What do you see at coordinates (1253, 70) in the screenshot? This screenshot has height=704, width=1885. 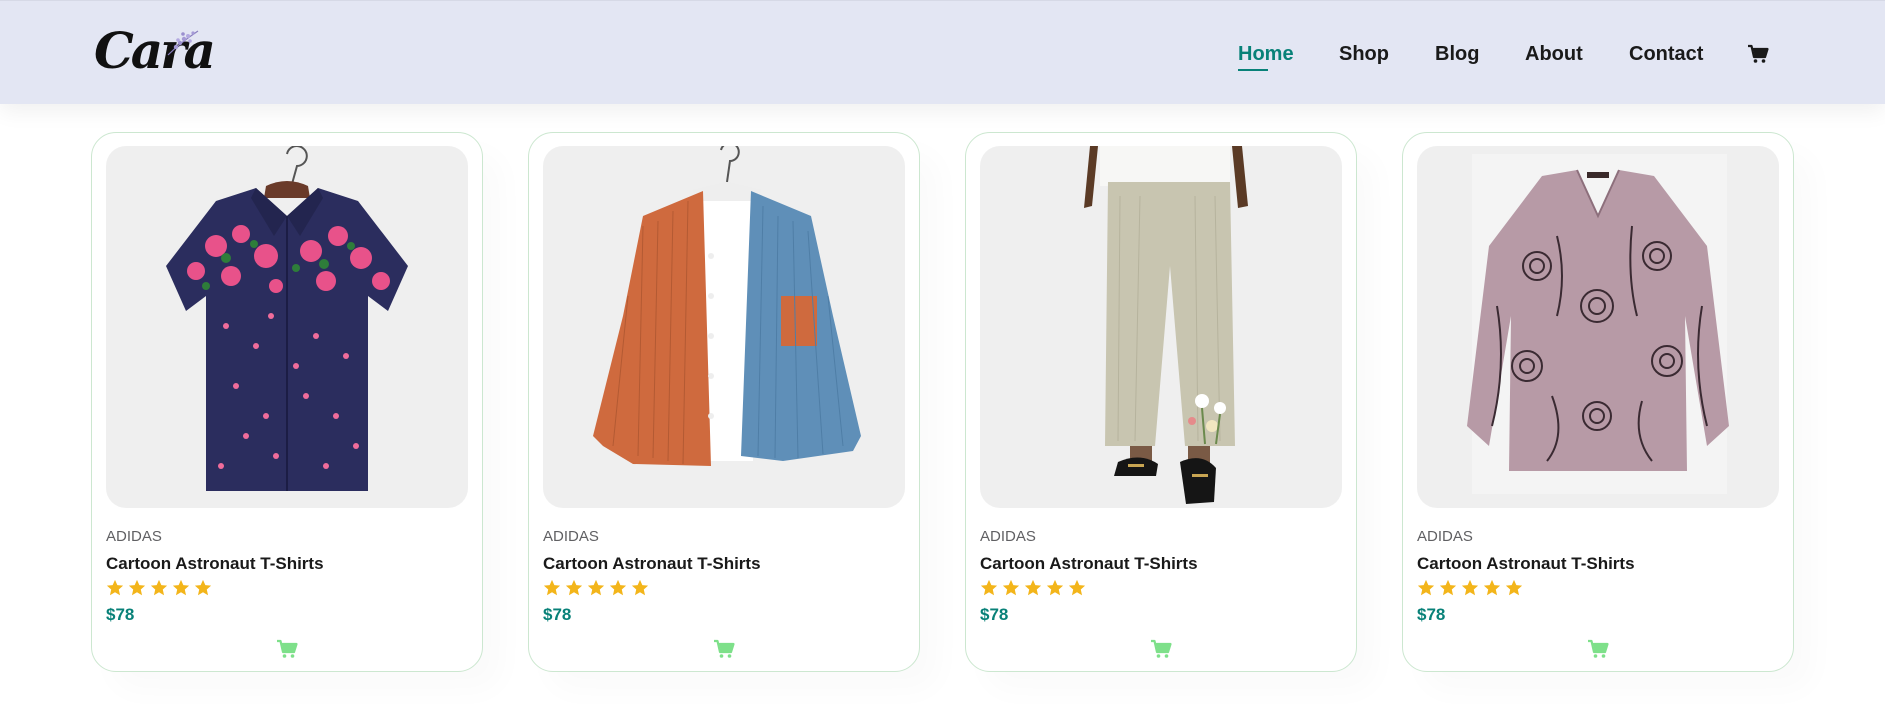 I see `nav-active-underline` at bounding box center [1253, 70].